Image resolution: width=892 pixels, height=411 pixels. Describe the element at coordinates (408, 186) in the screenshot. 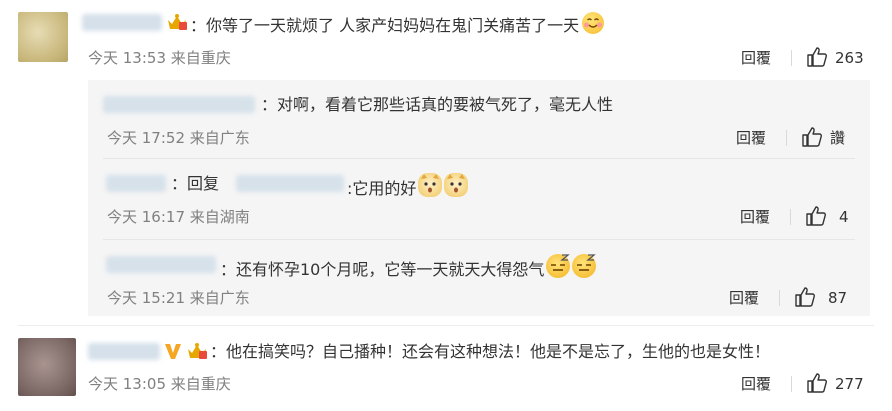

I see `reply-text: :它用的好` at that location.